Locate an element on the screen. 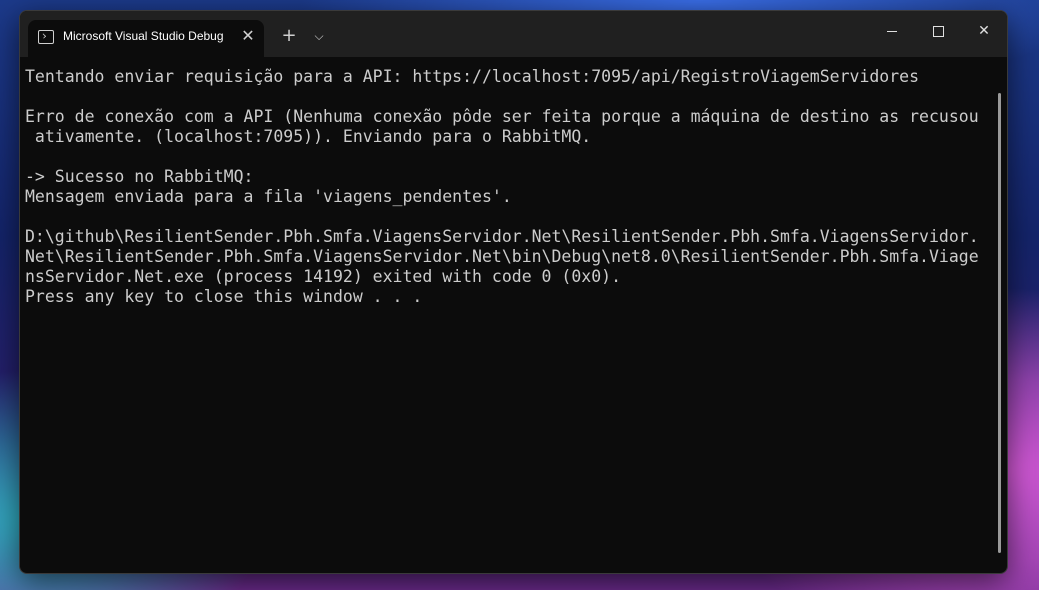  minimize-icon is located at coordinates (892, 31).